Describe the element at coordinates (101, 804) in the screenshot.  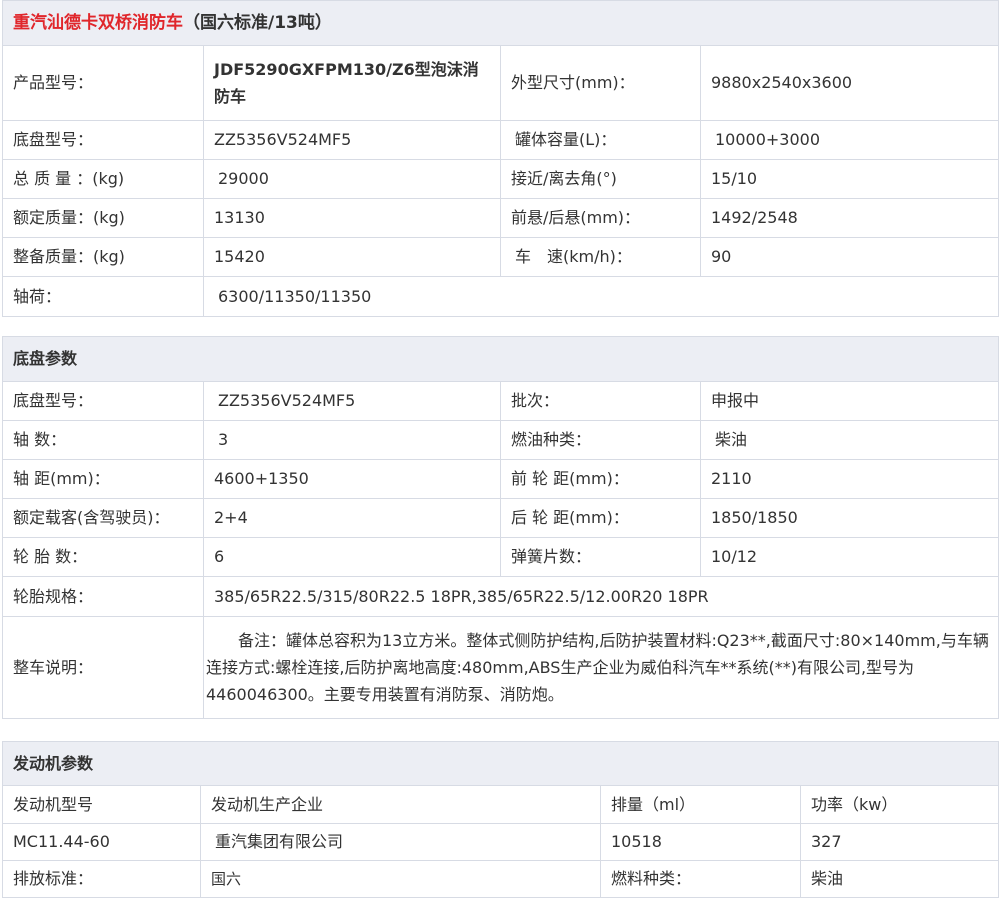
I see `header-engine-model: 发动机型号` at that location.